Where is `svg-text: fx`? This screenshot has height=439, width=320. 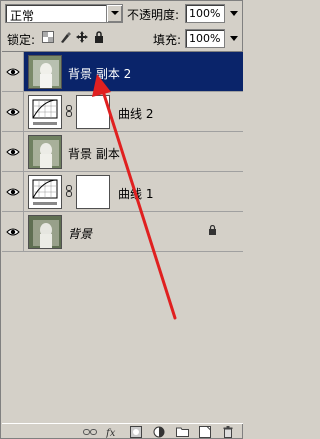 svg-text: fx is located at coordinates (111, 433).